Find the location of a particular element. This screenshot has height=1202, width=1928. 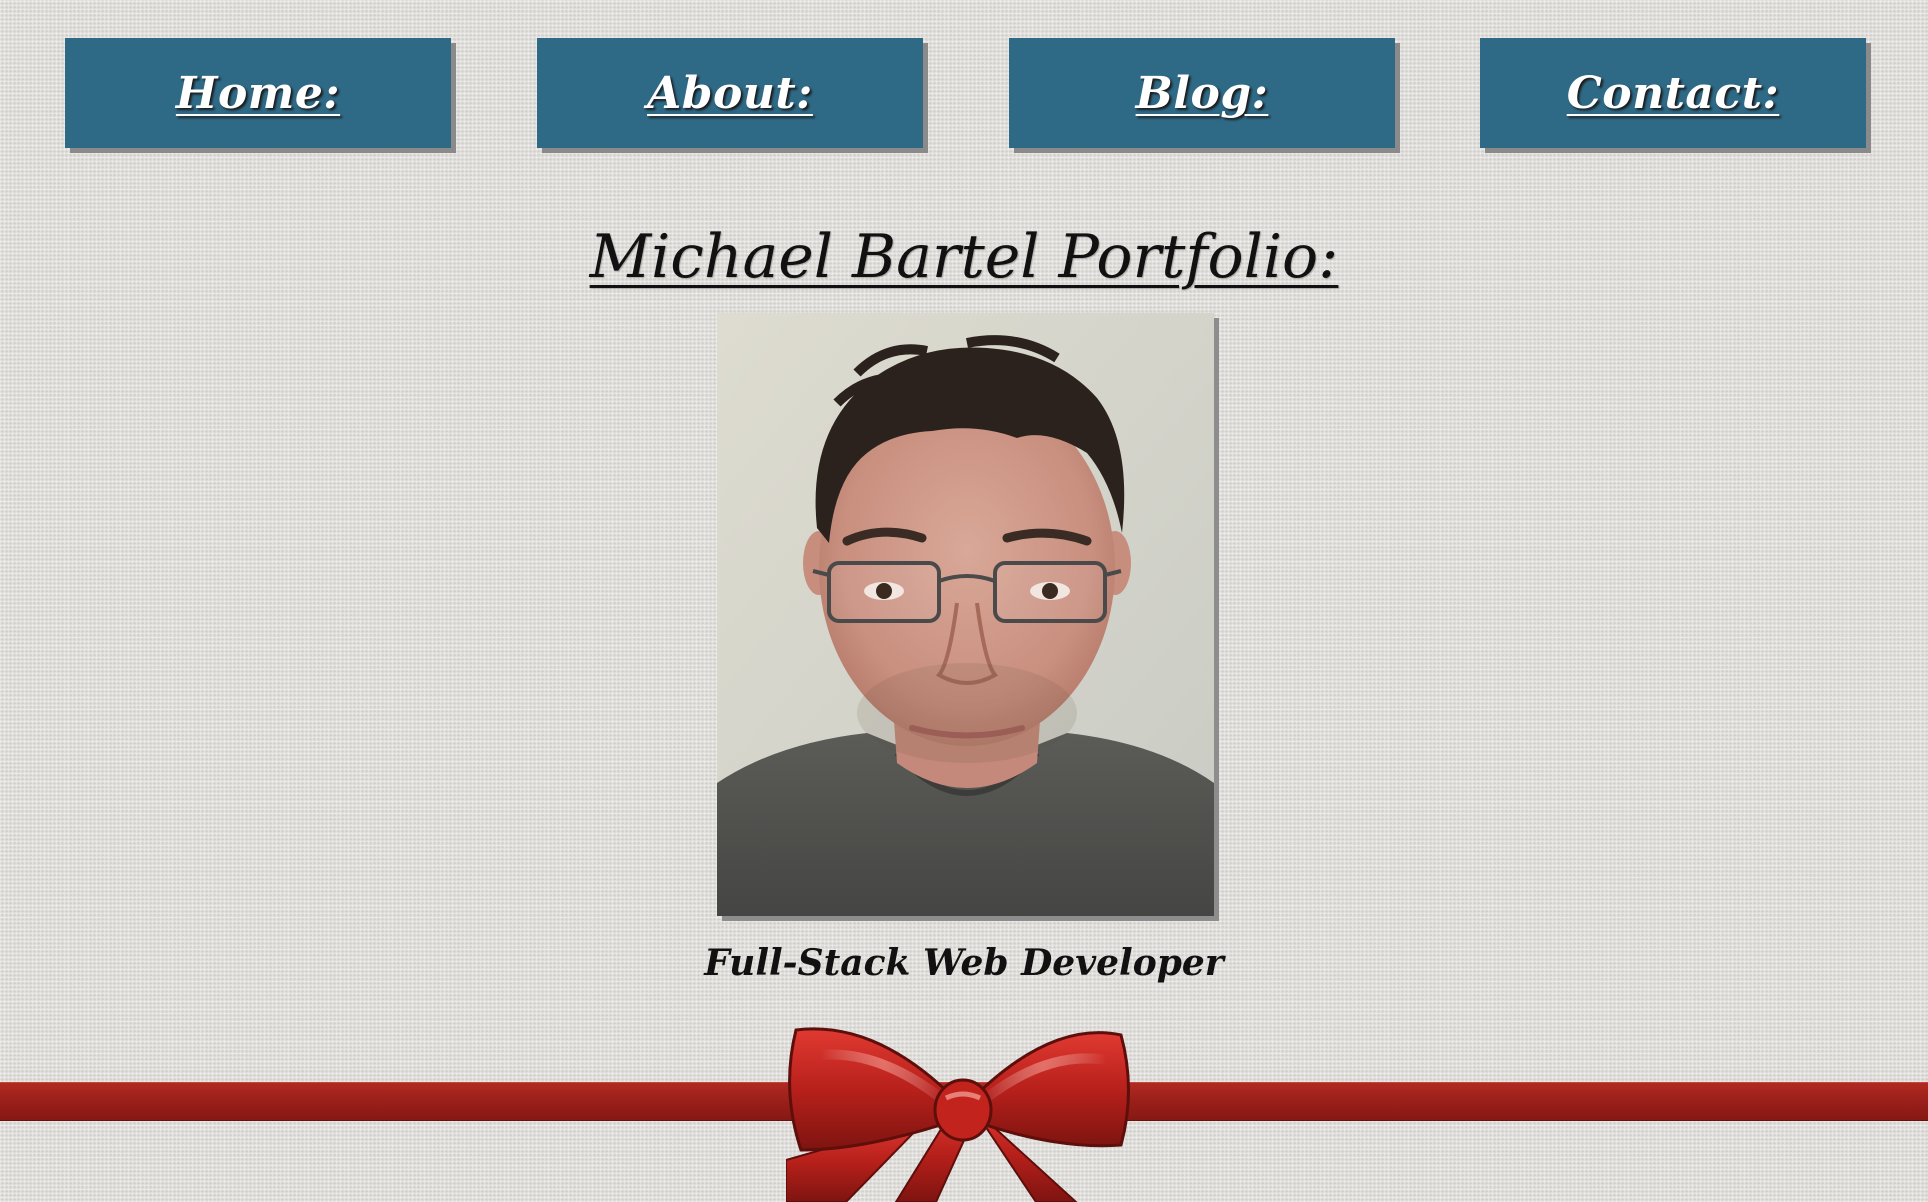

nav-home-button: Home: is located at coordinates (258, 93).